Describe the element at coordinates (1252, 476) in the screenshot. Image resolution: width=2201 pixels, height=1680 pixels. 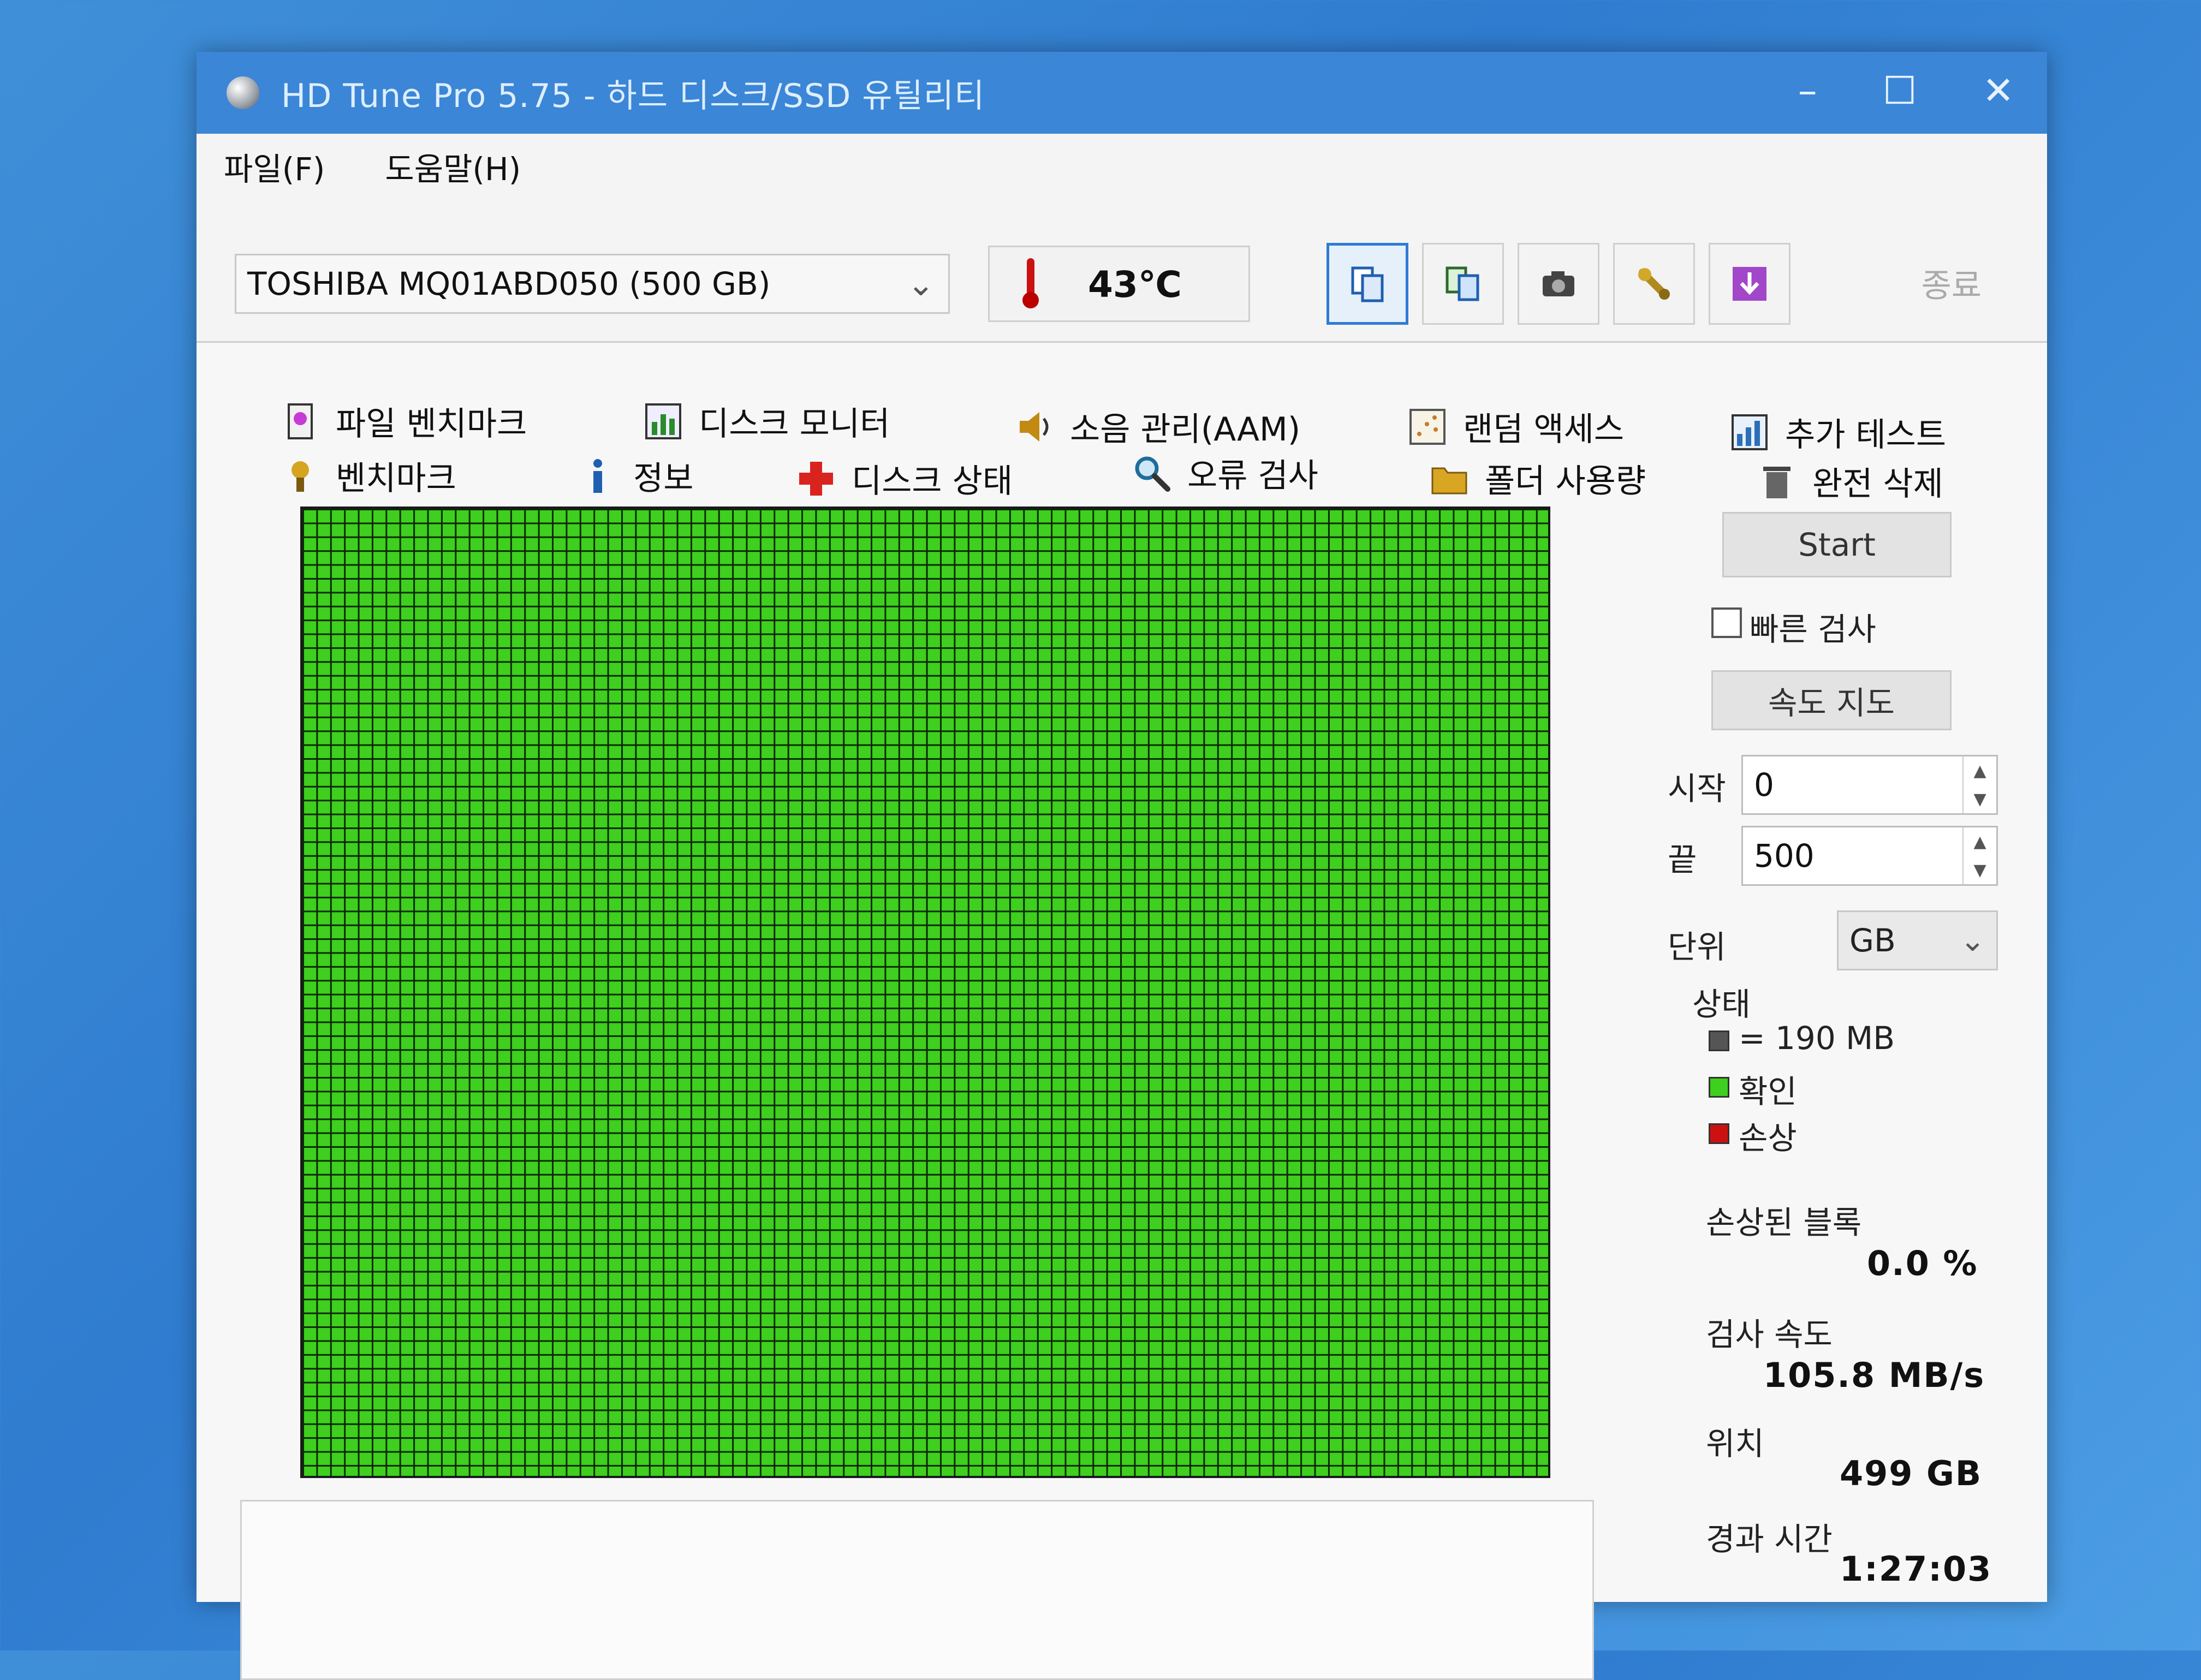
I see `tab-label: 오류 검사` at that location.